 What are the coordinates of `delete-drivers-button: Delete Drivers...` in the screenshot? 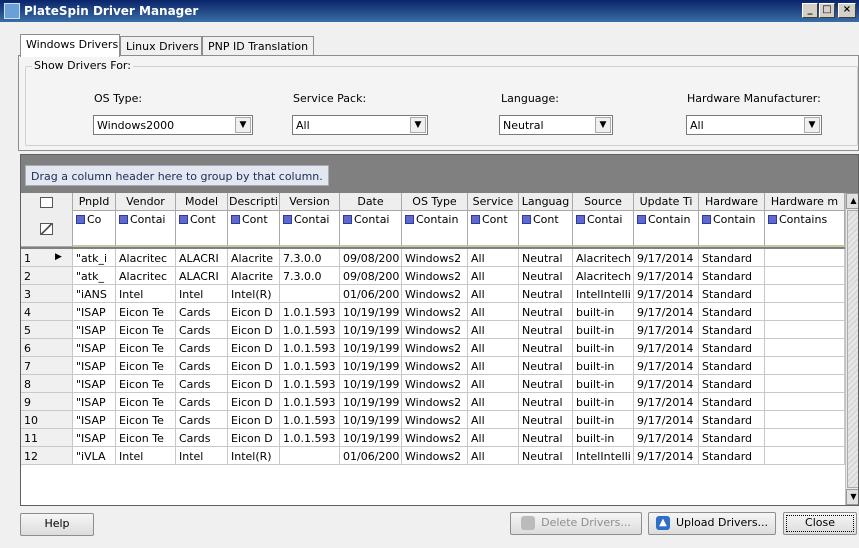 It's located at (576, 523).